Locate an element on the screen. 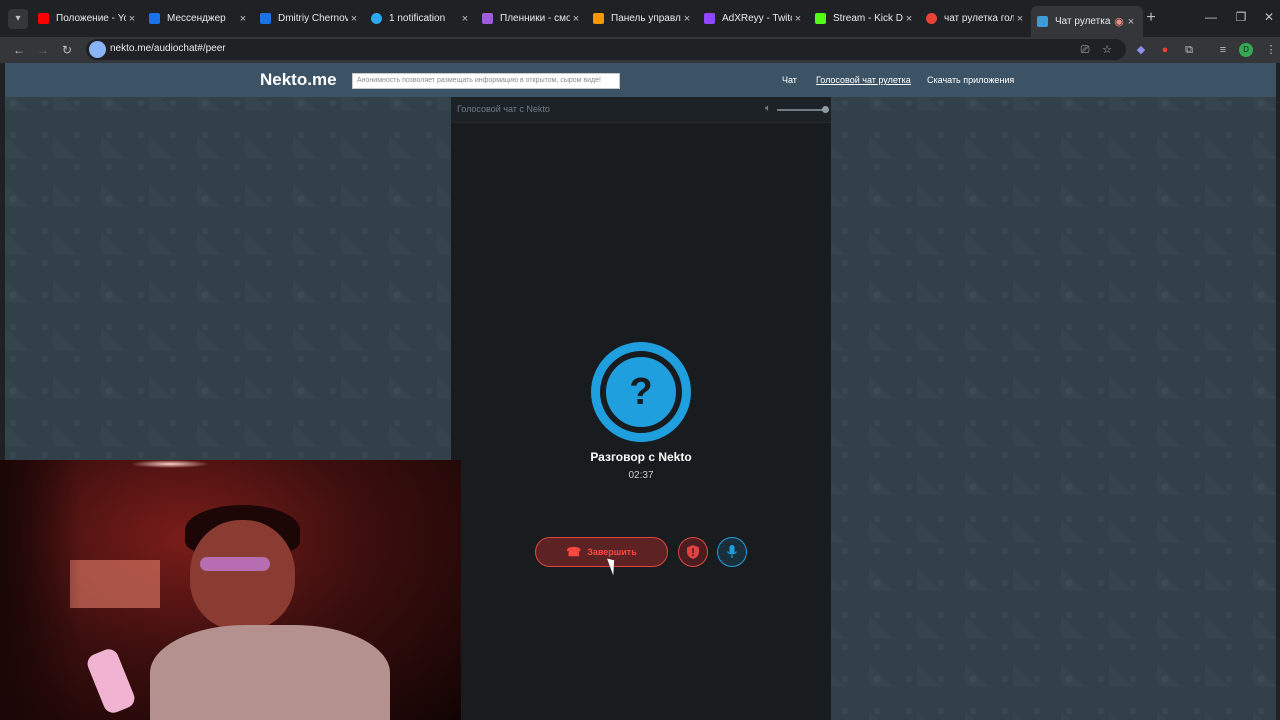 The width and height of the screenshot is (1280, 720). address-bar: nekto.me/audiochat#/peer is located at coordinates (606, 49).